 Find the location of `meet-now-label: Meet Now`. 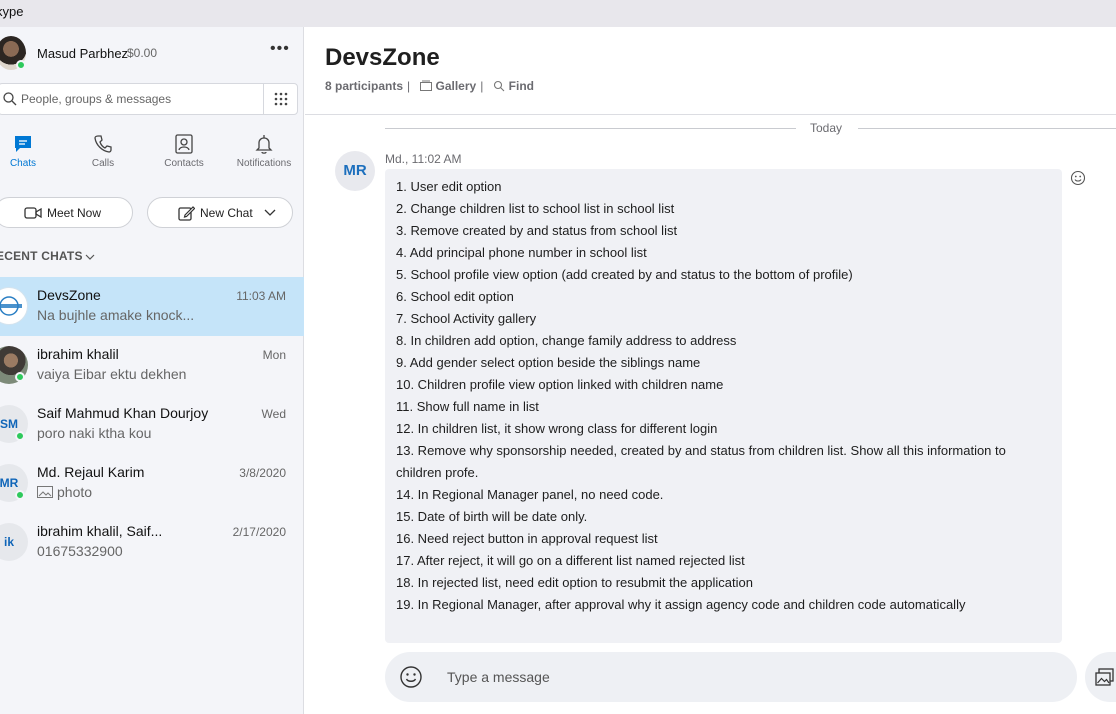

meet-now-label: Meet Now is located at coordinates (74, 213).